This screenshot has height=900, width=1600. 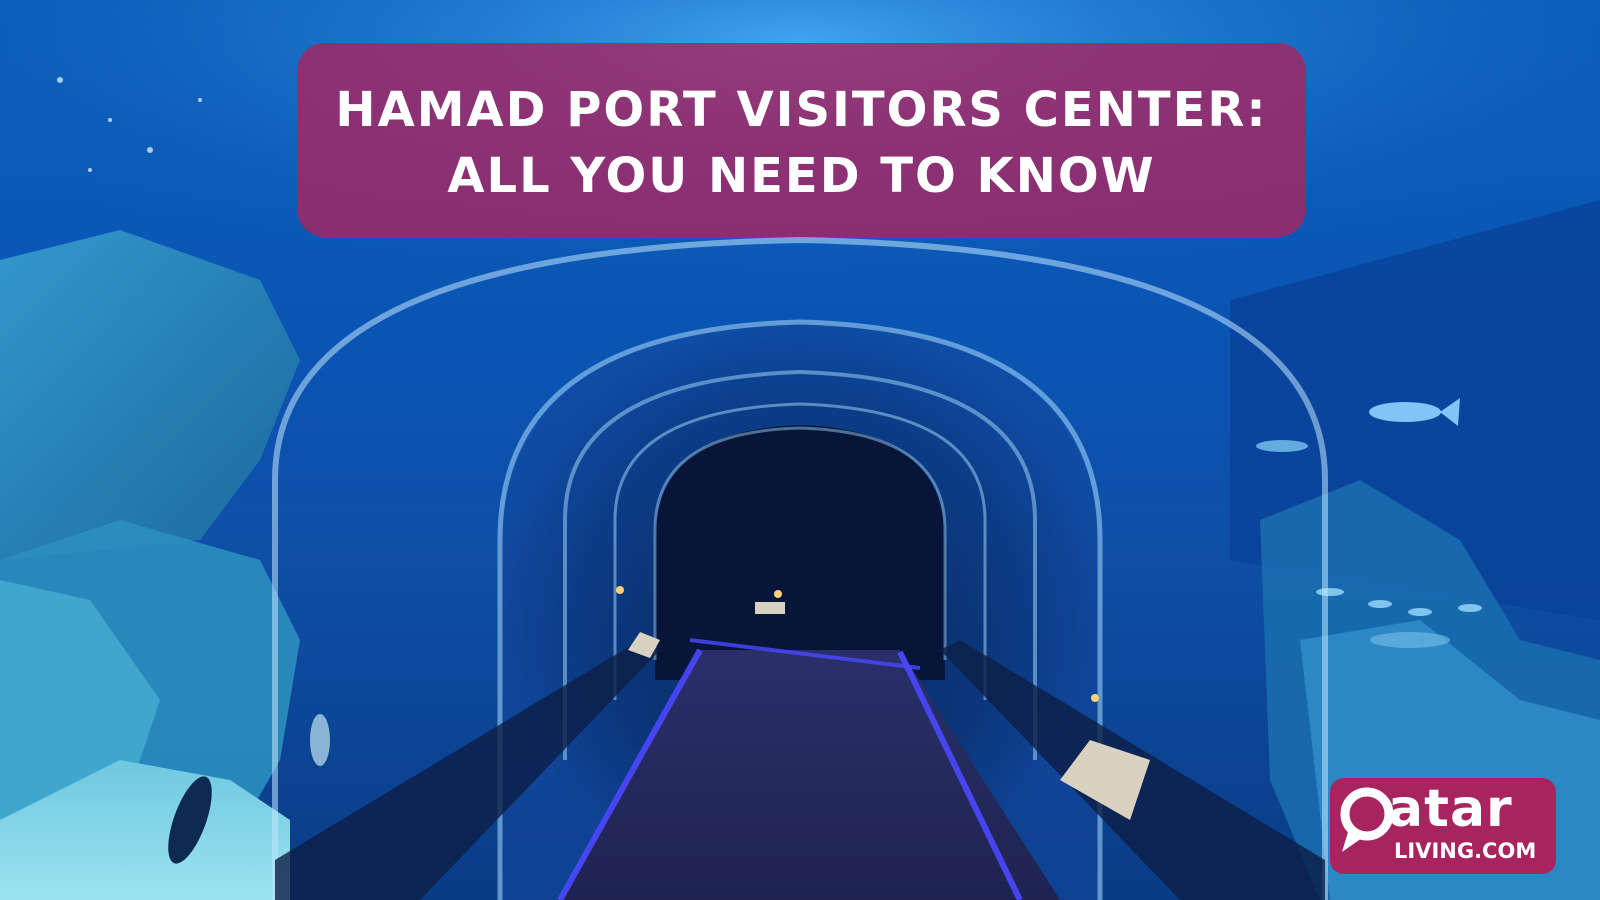 I want to click on logo-wordmark: atar, so click(x=1450, y=809).